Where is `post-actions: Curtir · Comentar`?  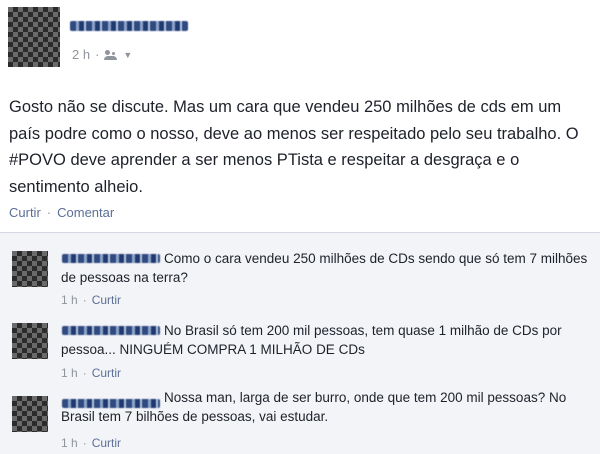 post-actions: Curtir · Comentar is located at coordinates (61, 212).